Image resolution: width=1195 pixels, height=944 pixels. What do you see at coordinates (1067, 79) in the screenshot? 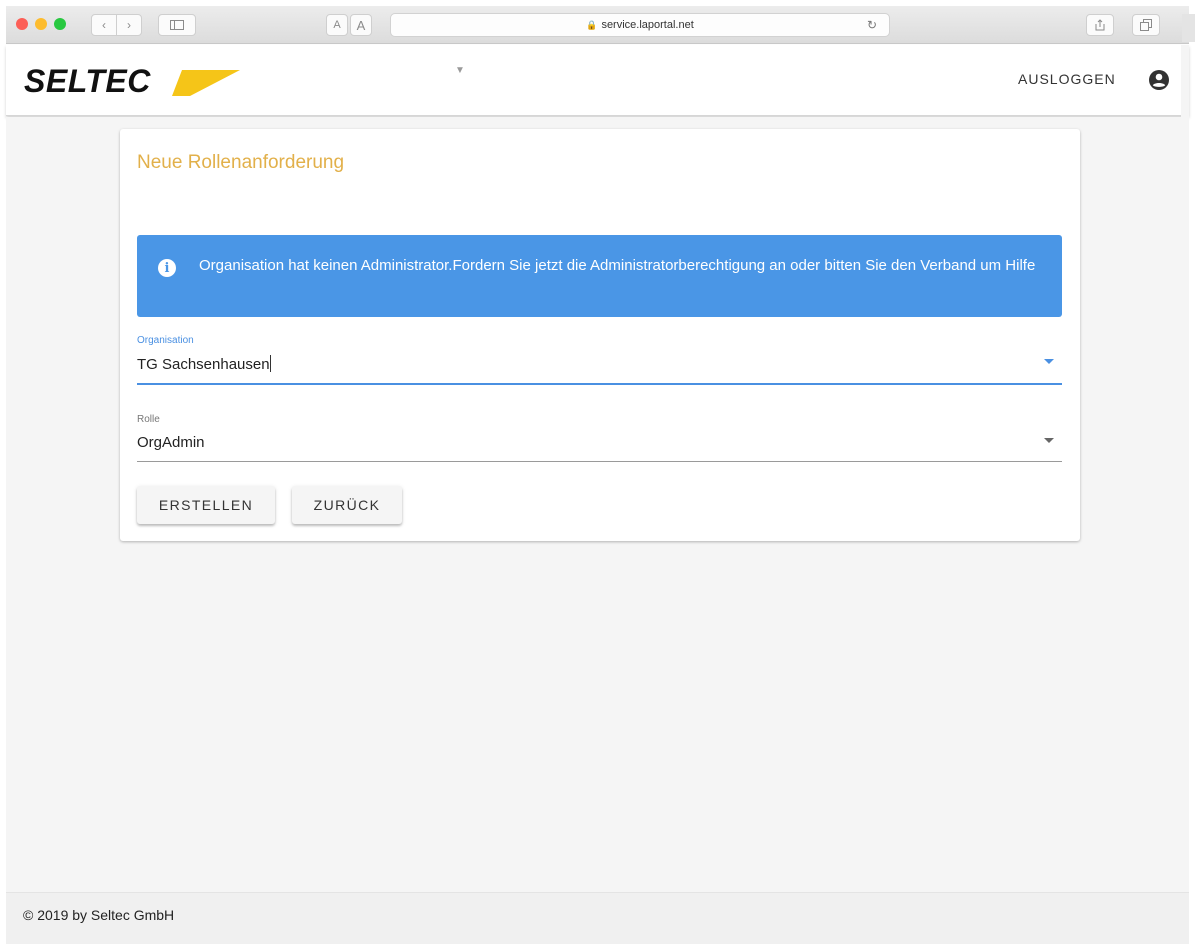
I see `logout-button: AUSLOGGEN` at bounding box center [1067, 79].